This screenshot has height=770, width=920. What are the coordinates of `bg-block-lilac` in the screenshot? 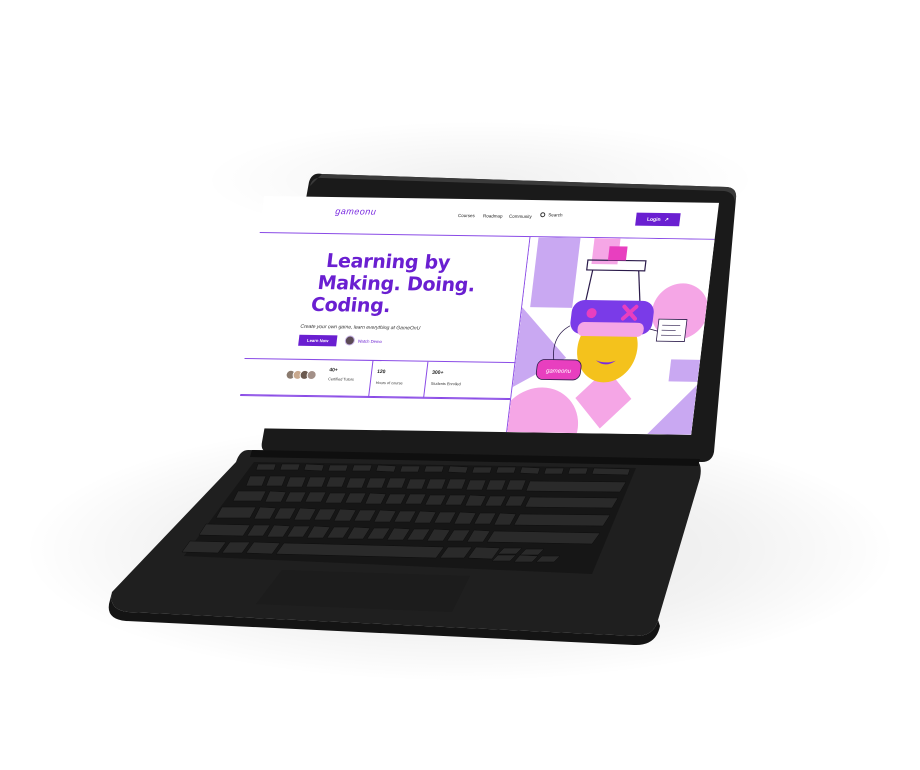 It's located at (555, 272).